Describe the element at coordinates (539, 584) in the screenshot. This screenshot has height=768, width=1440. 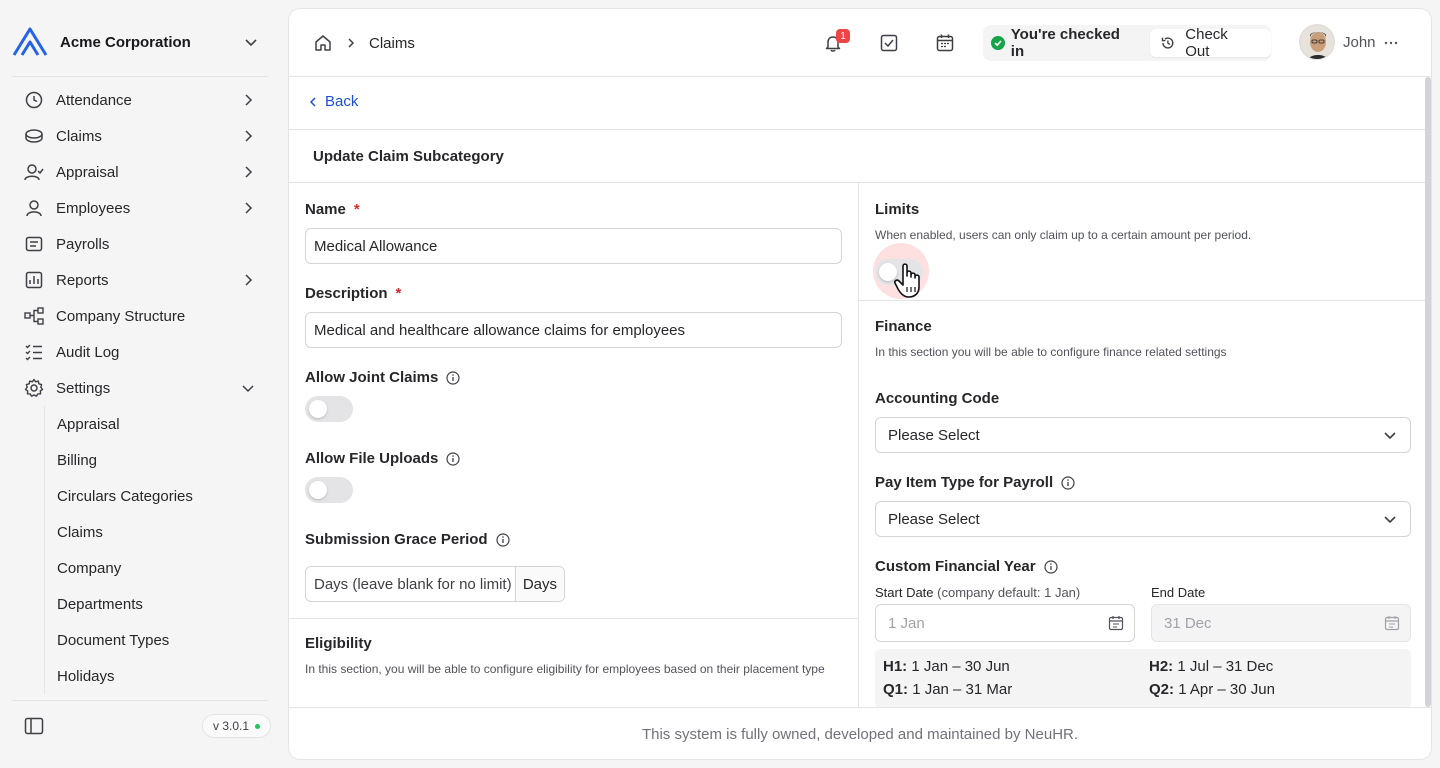
I see `grace-period-unit: Days` at that location.